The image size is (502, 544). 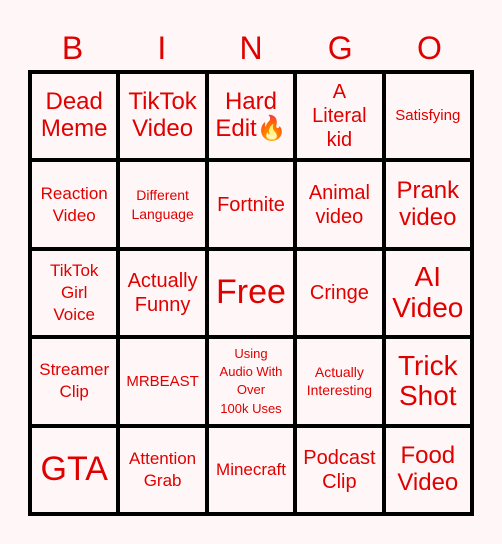 I want to click on cell-label: Minecraft, so click(x=251, y=469).